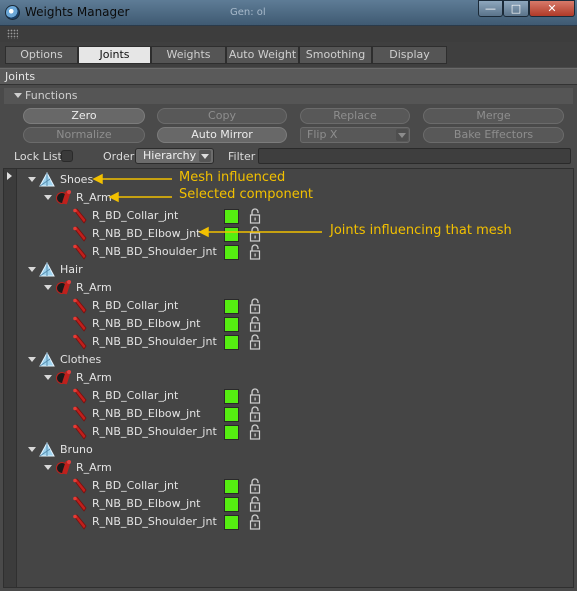  I want to click on annotation-arrows, so click(207, 205).